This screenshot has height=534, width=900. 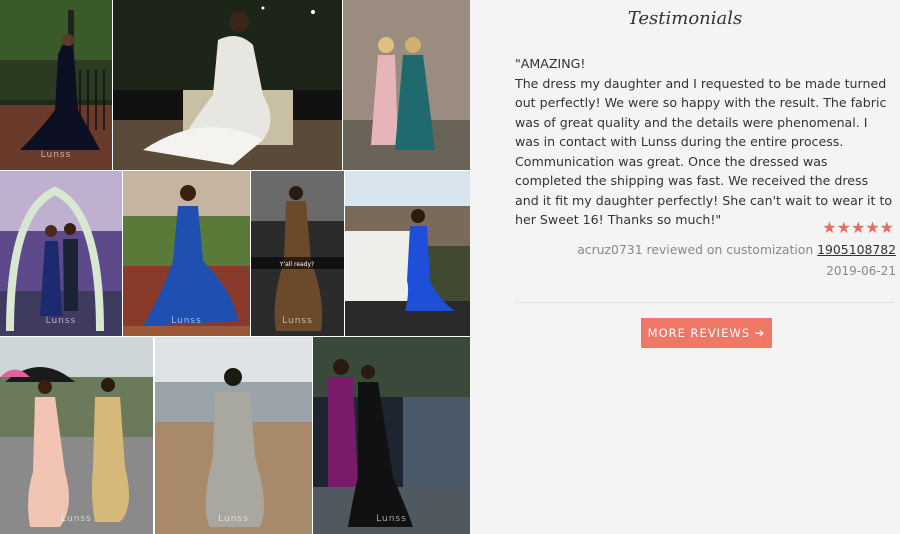 I want to click on customer-photo-8: Lunss, so click(x=76, y=435).